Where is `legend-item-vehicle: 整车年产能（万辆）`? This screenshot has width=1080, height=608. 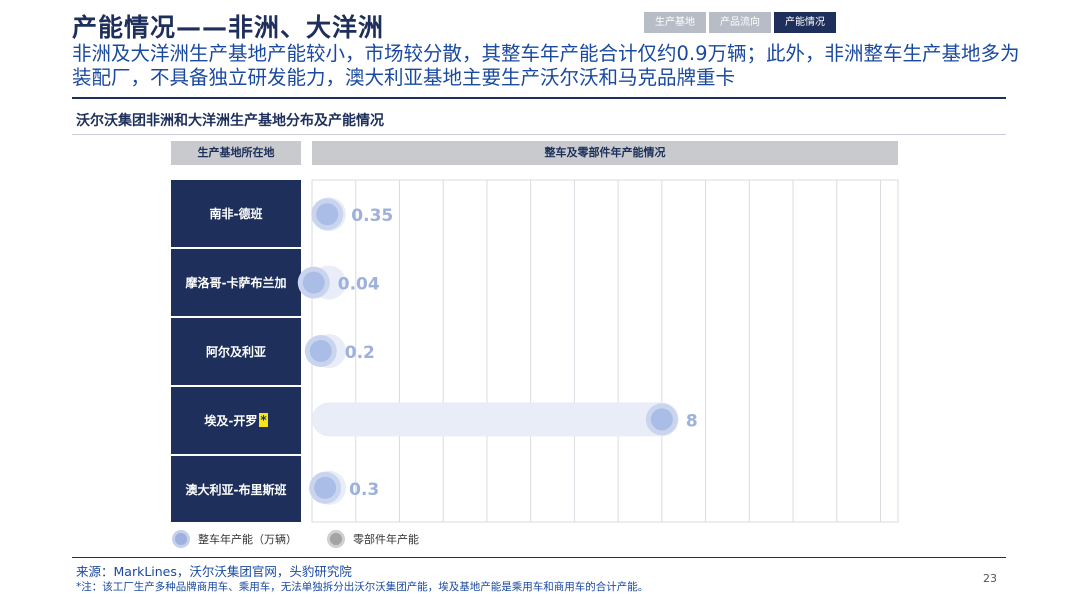 legend-item-vehicle: 整车年产能（万辆） is located at coordinates (234, 539).